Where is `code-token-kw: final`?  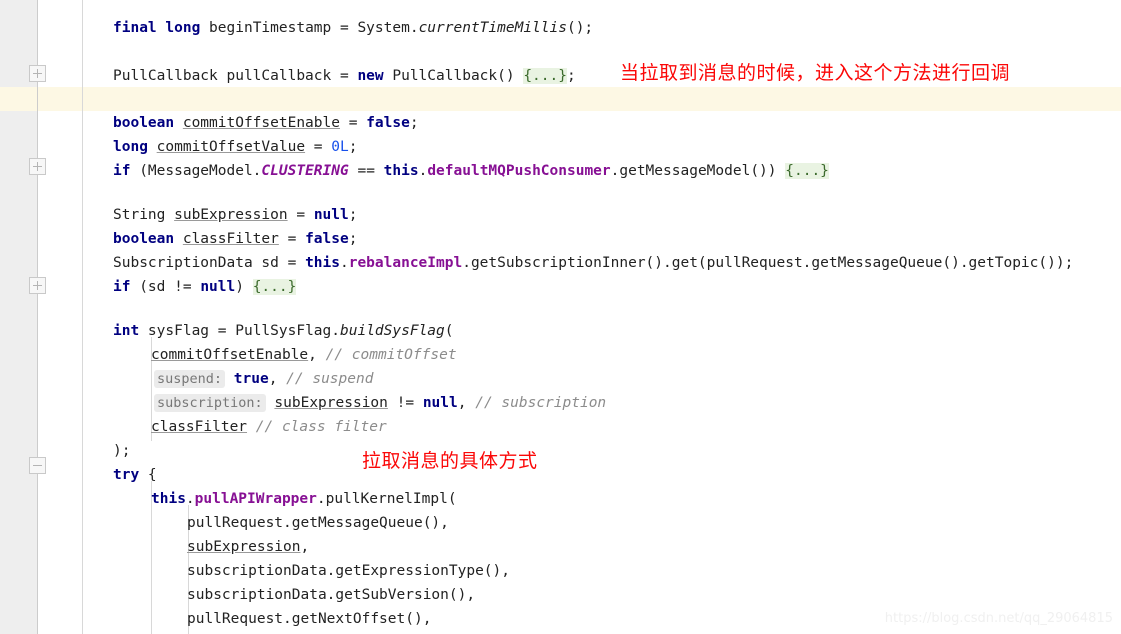 code-token-kw: final is located at coordinates (135, 28).